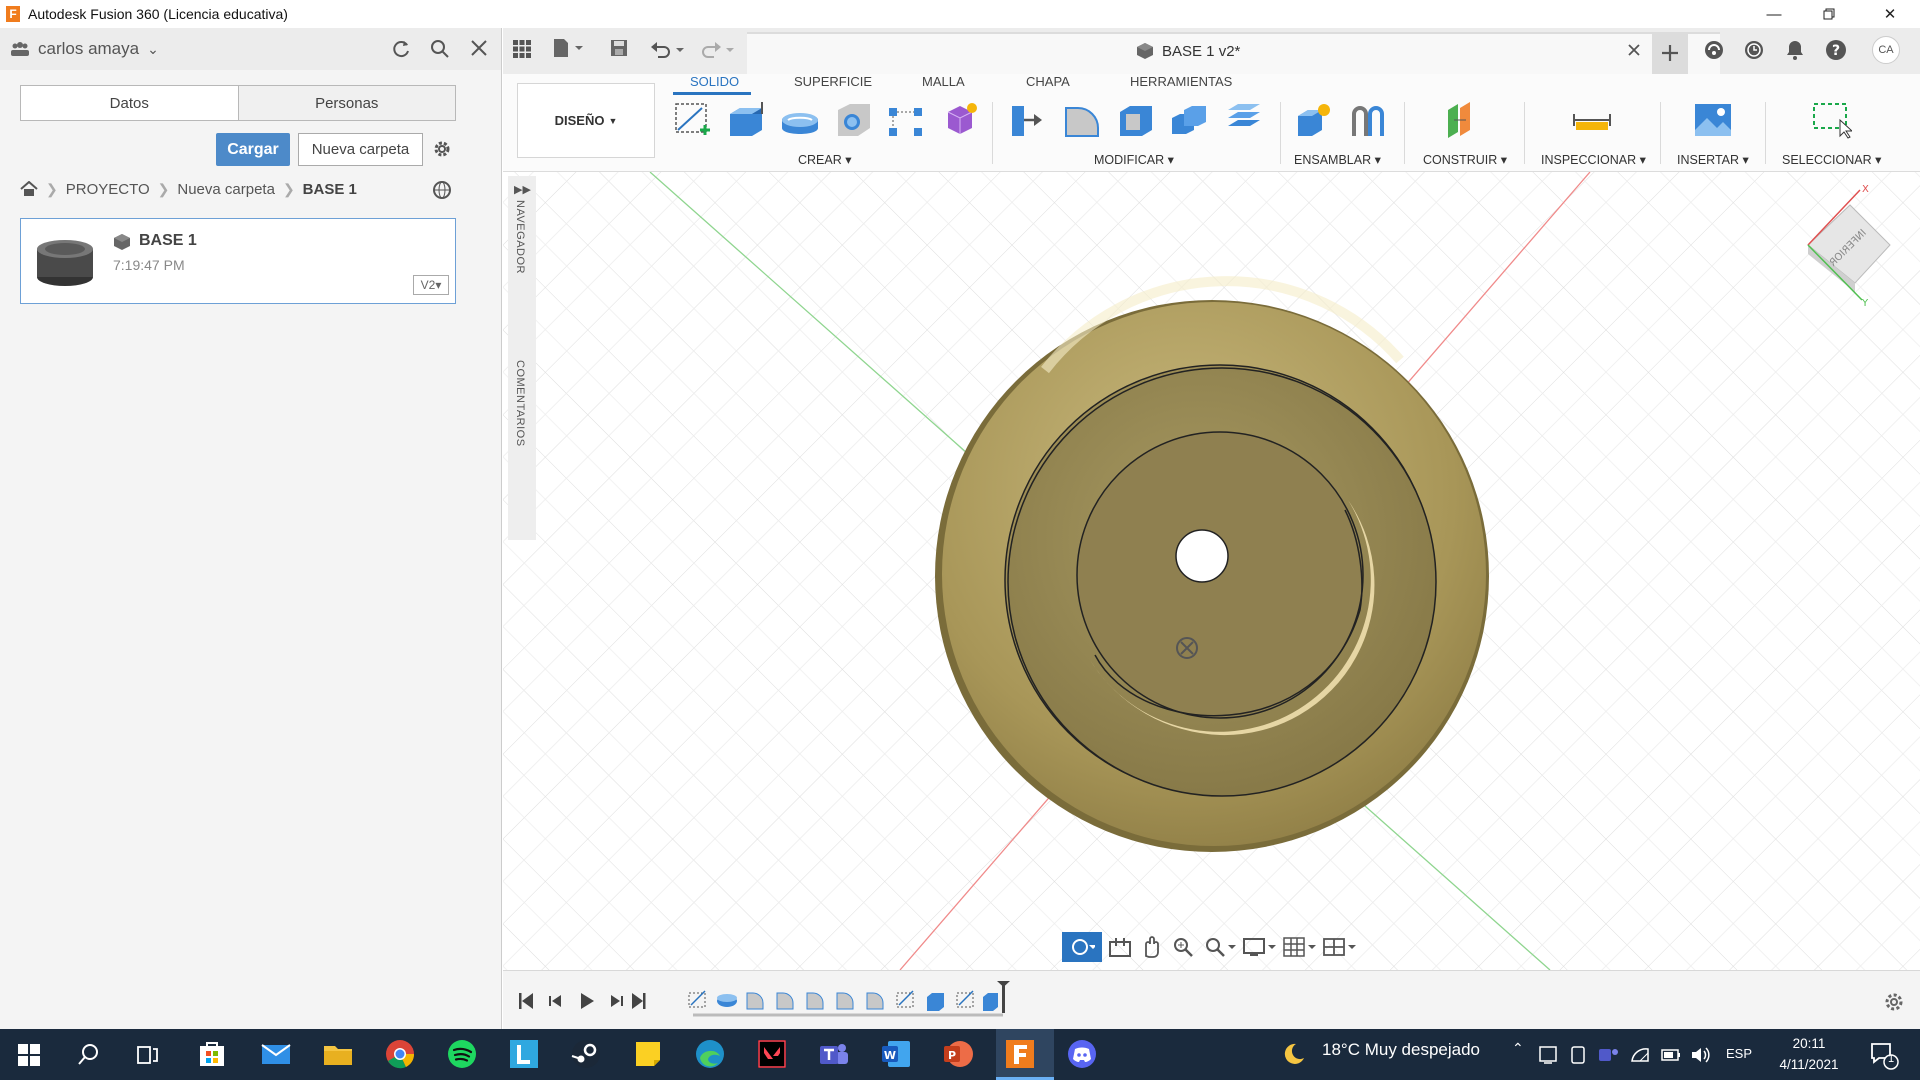 The width and height of the screenshot is (1920, 1080). What do you see at coordinates (1609, 1055) in the screenshot?
I see `tray-teams-icon` at bounding box center [1609, 1055].